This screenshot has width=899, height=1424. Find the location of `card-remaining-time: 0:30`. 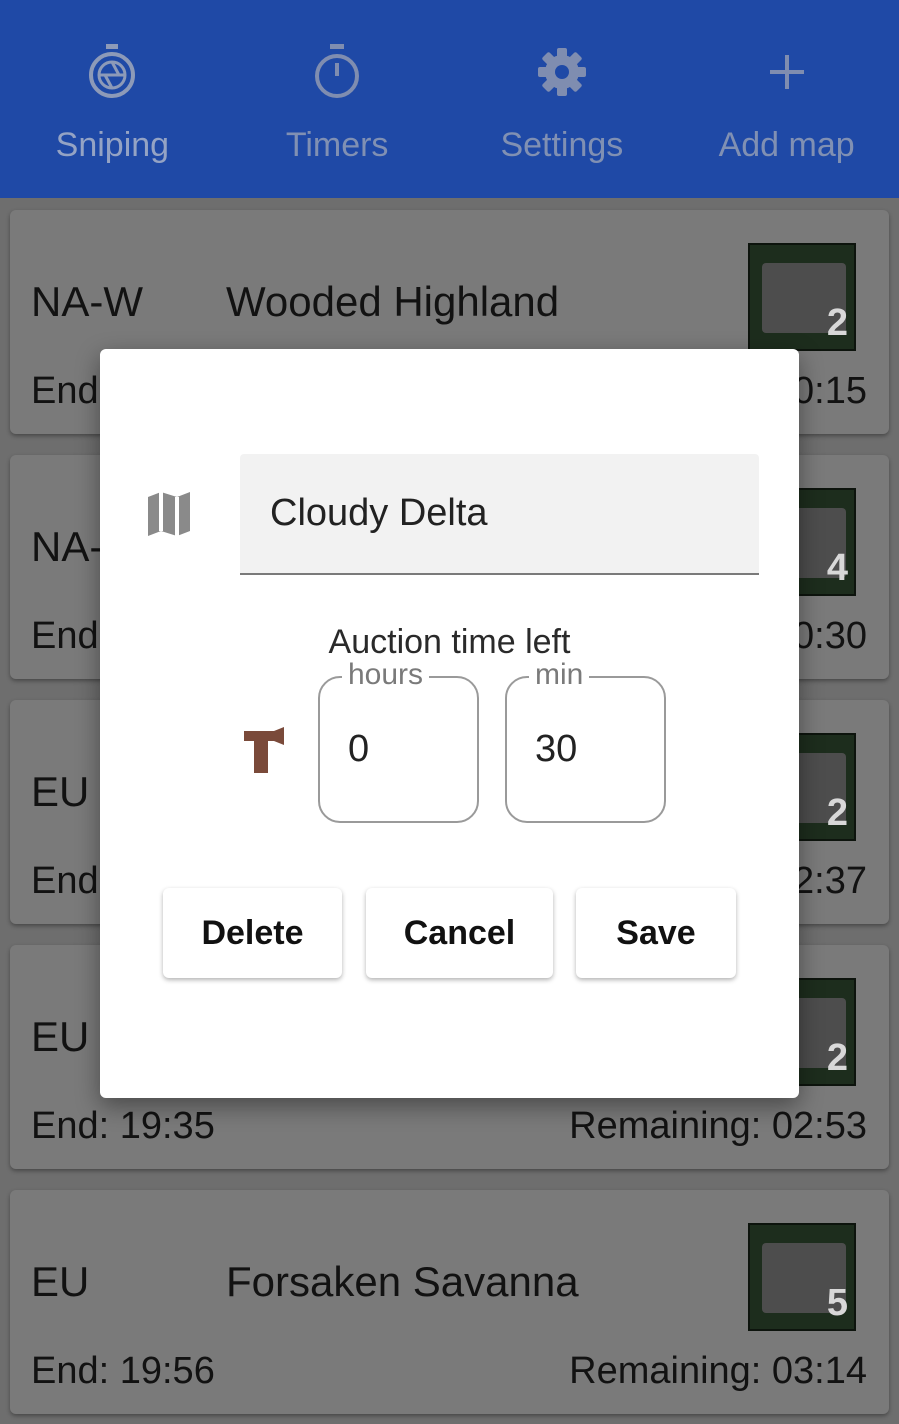

card-remaining-time: 0:30 is located at coordinates (830, 636).